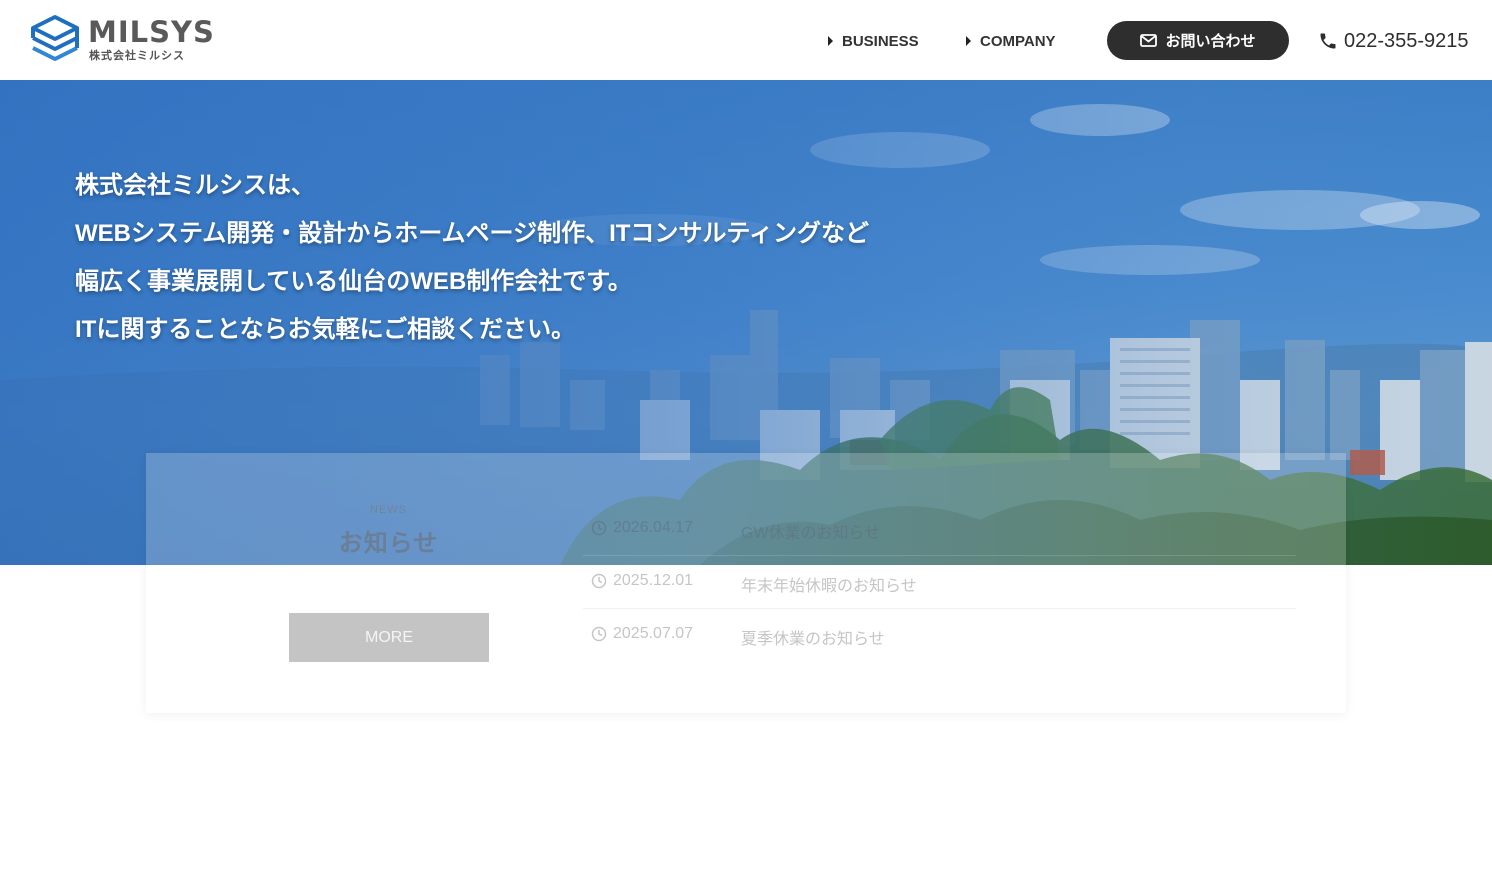 The image size is (1492, 882). I want to click on logo-mark-icon, so click(55, 38).